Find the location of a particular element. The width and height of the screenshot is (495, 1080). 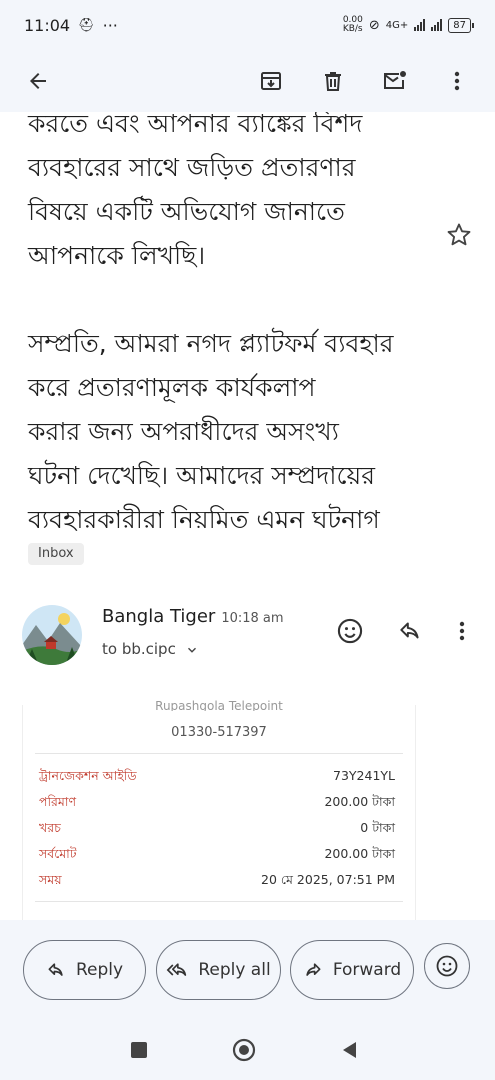

recipient-text: to bb.cipc is located at coordinates (139, 649).